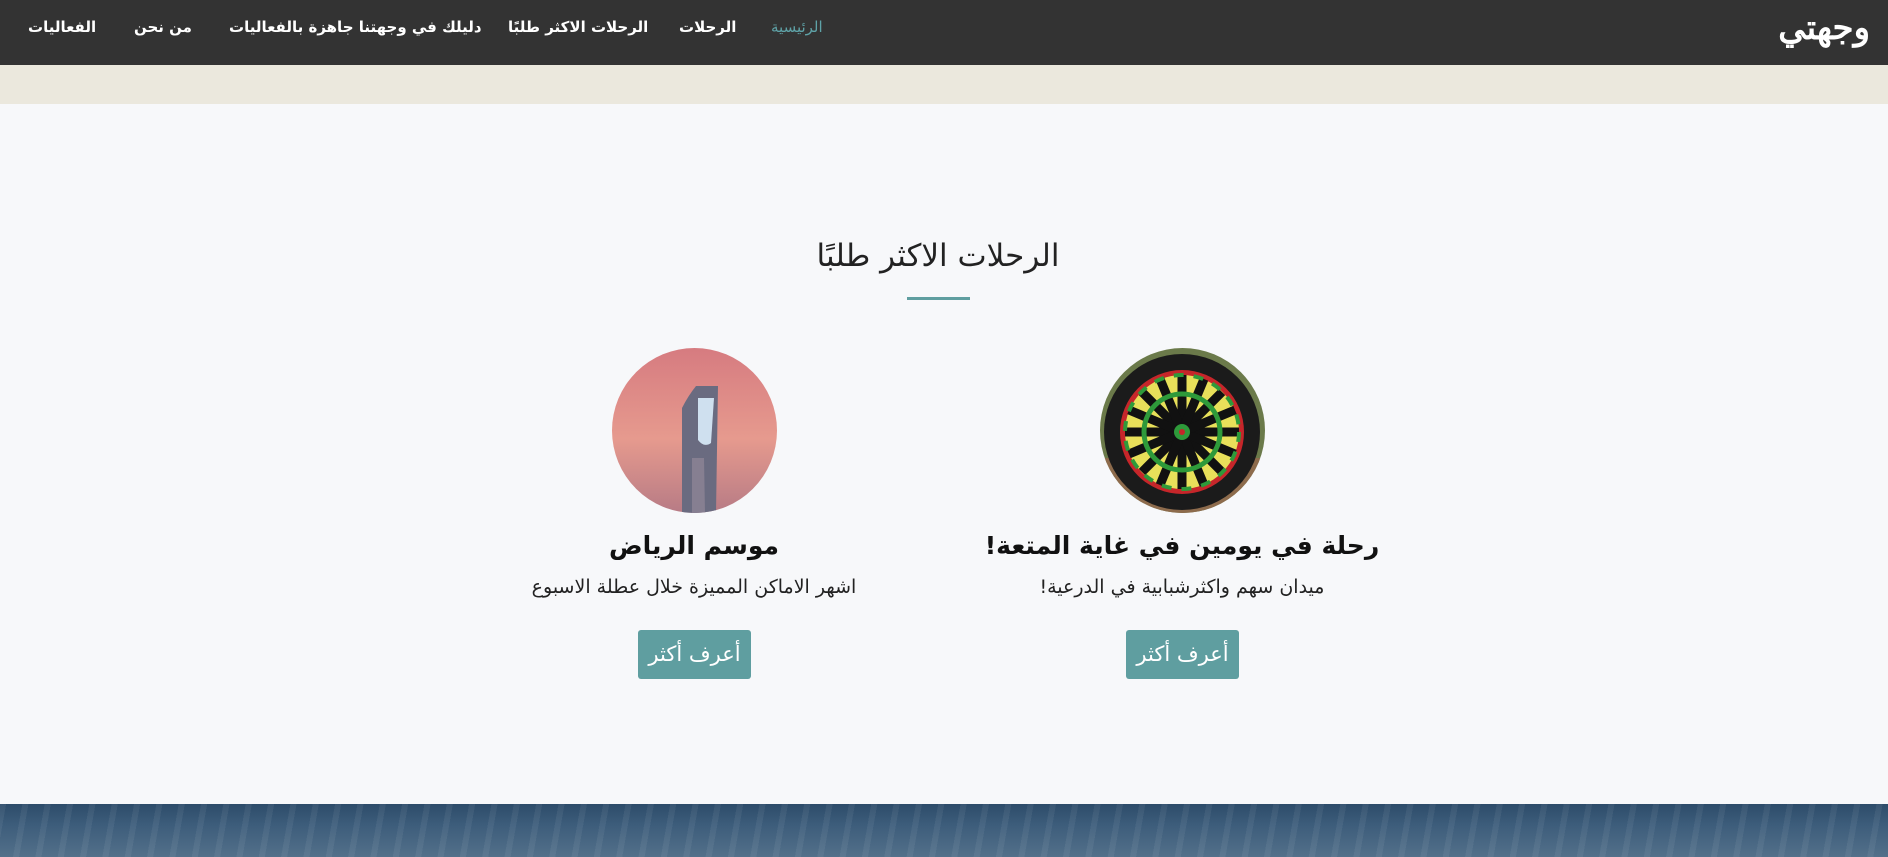 Image resolution: width=1888 pixels, height=857 pixels. Describe the element at coordinates (797, 27) in the screenshot. I see `nav-home: الرئيسية` at that location.